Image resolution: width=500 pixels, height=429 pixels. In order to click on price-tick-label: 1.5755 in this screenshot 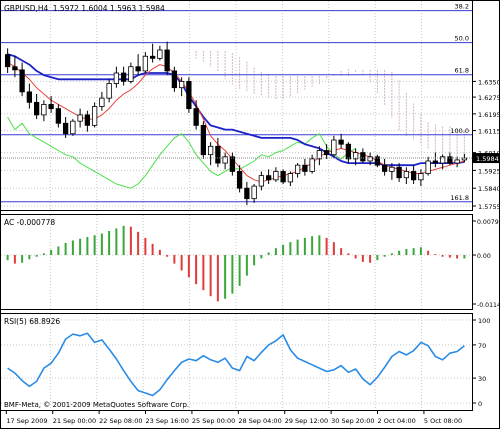, I will do `click(489, 207)`.